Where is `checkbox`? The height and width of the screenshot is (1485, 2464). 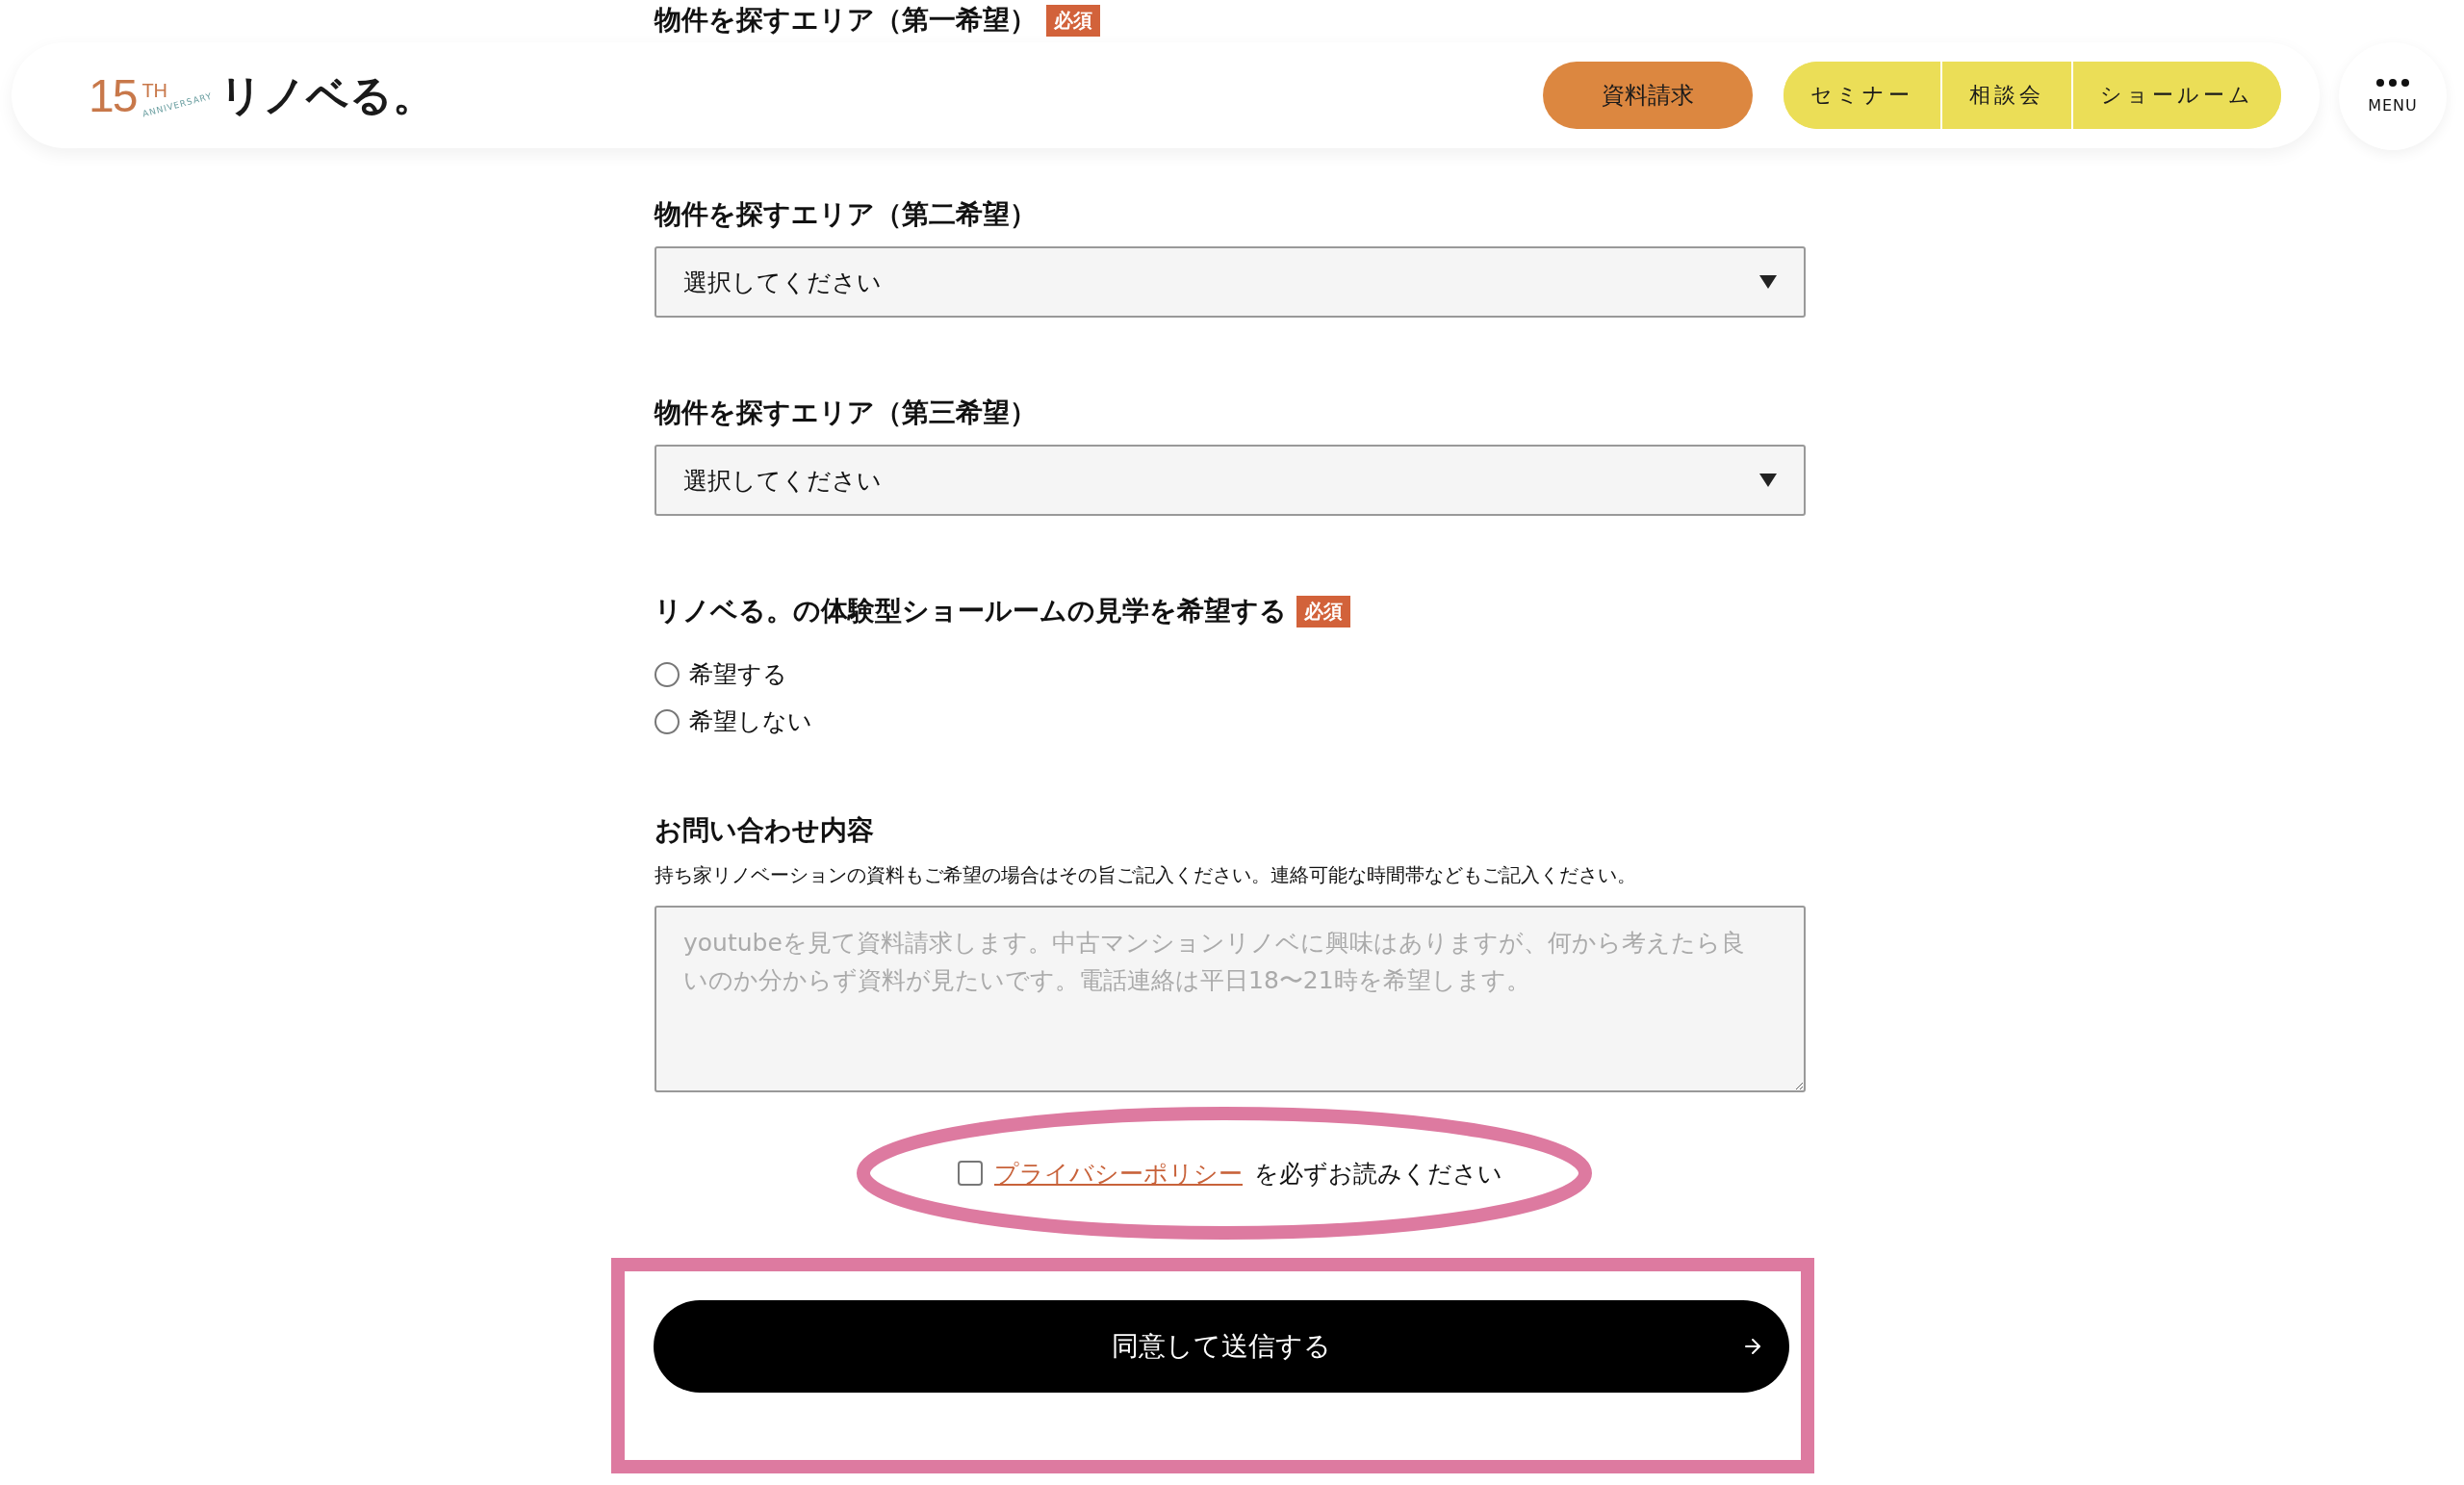
checkbox is located at coordinates (970, 1173).